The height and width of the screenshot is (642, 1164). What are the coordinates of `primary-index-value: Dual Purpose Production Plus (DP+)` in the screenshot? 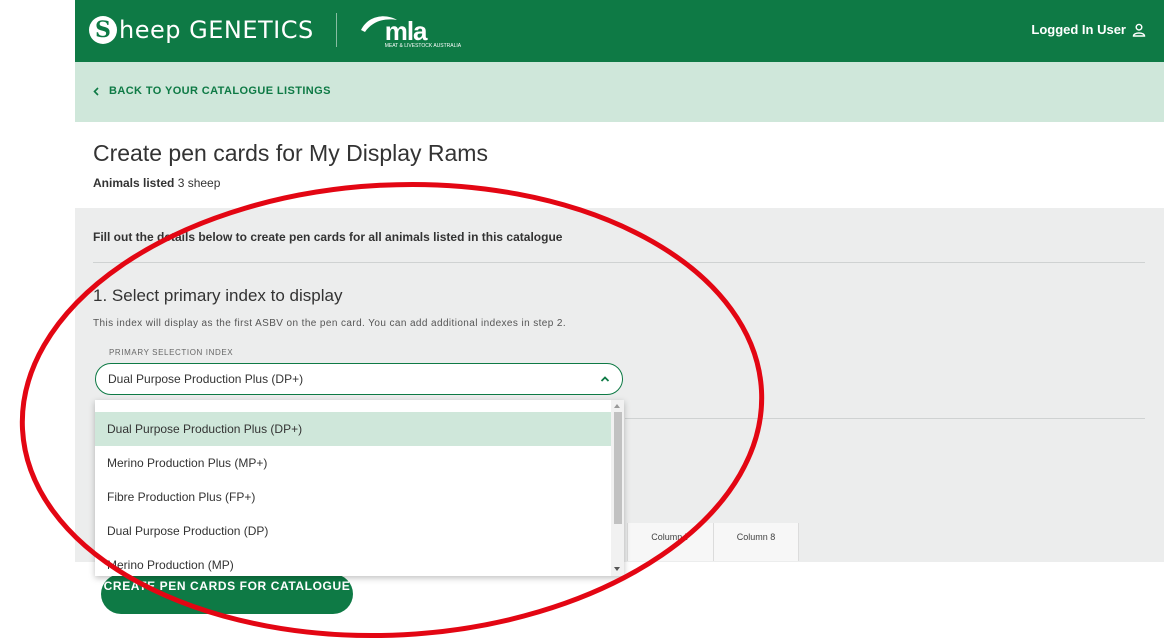 It's located at (206, 379).